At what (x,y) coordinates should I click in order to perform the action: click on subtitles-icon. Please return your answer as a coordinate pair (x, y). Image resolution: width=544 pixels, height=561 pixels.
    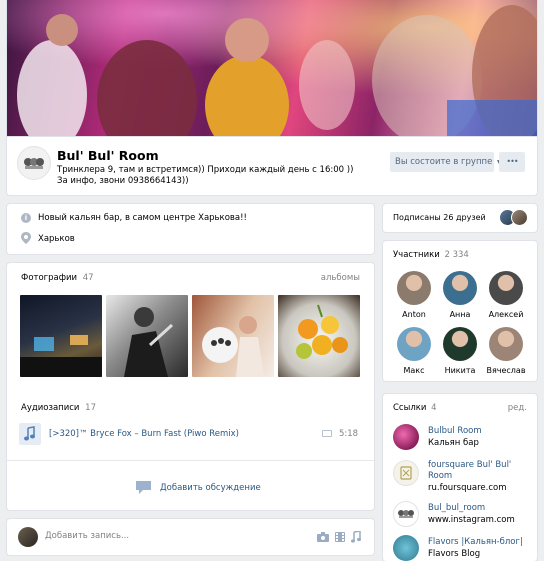
    Looking at the image, I should click on (327, 433).